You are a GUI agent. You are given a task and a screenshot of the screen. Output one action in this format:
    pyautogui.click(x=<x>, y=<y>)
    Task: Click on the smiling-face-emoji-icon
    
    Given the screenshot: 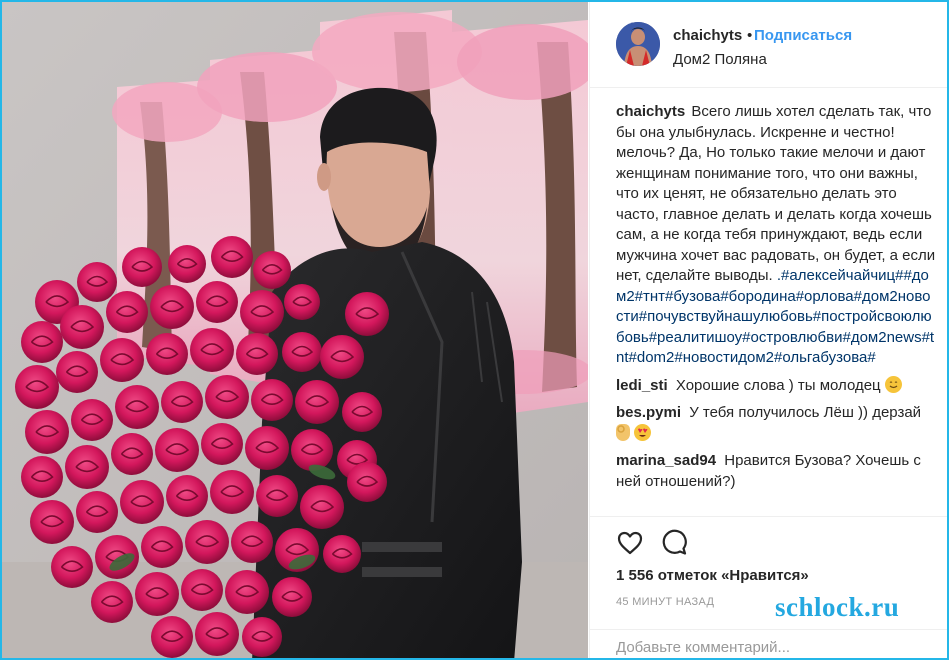 What is the action you would take?
    pyautogui.click(x=893, y=384)
    